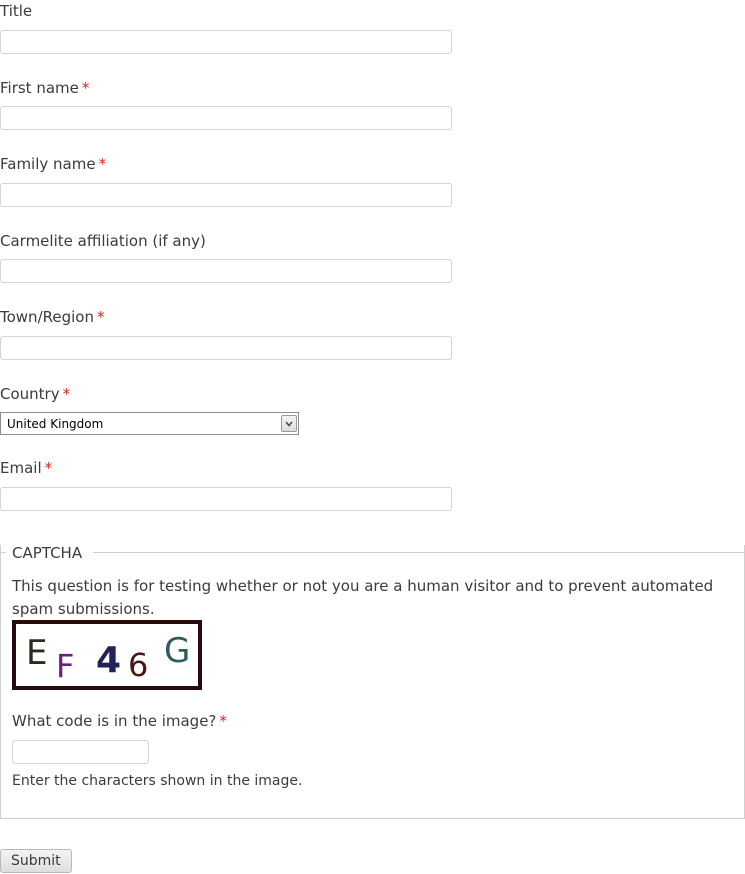 This screenshot has width=745, height=874. I want to click on affiliation-label: Carmelite affiliation (if any), so click(103, 241).